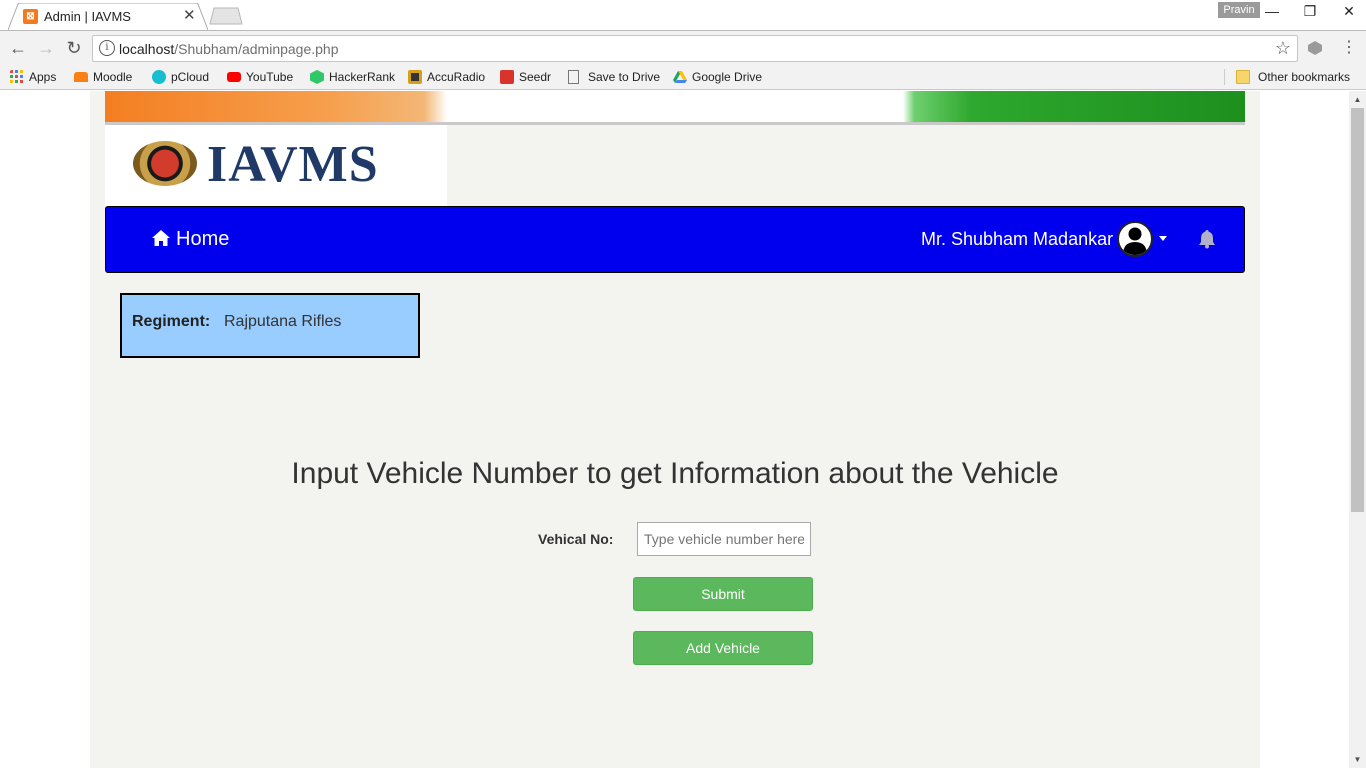 The image size is (1366, 768). I want to click on url-text: localhost/Shubham/adminpage.php, so click(229, 49).